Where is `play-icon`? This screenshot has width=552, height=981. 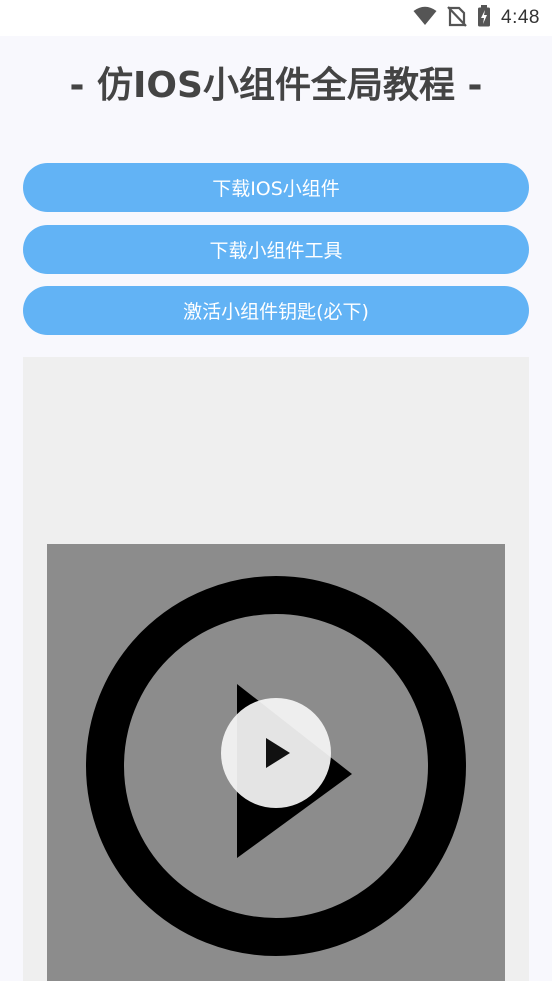 play-icon is located at coordinates (278, 753).